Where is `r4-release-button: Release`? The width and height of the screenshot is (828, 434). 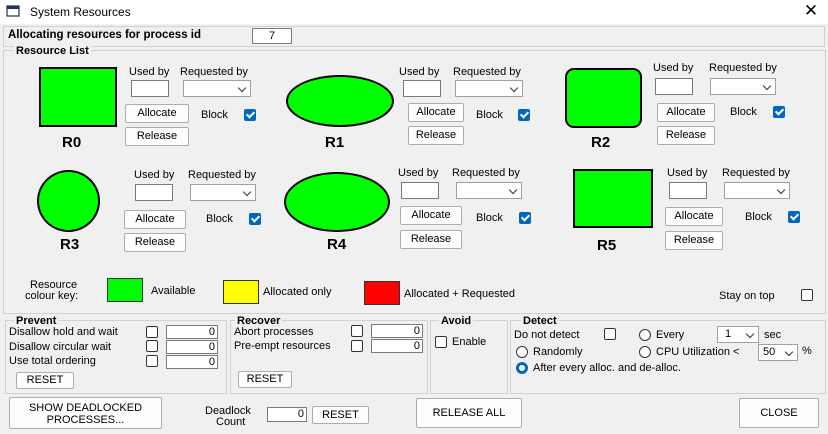 r4-release-button: Release is located at coordinates (431, 239).